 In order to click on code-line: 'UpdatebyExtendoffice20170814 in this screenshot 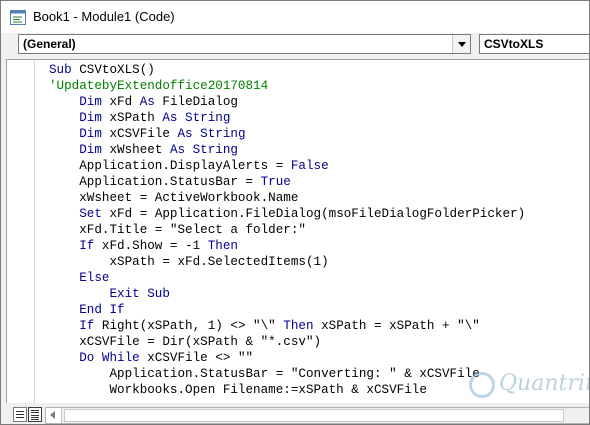, I will do `click(287, 86)`.